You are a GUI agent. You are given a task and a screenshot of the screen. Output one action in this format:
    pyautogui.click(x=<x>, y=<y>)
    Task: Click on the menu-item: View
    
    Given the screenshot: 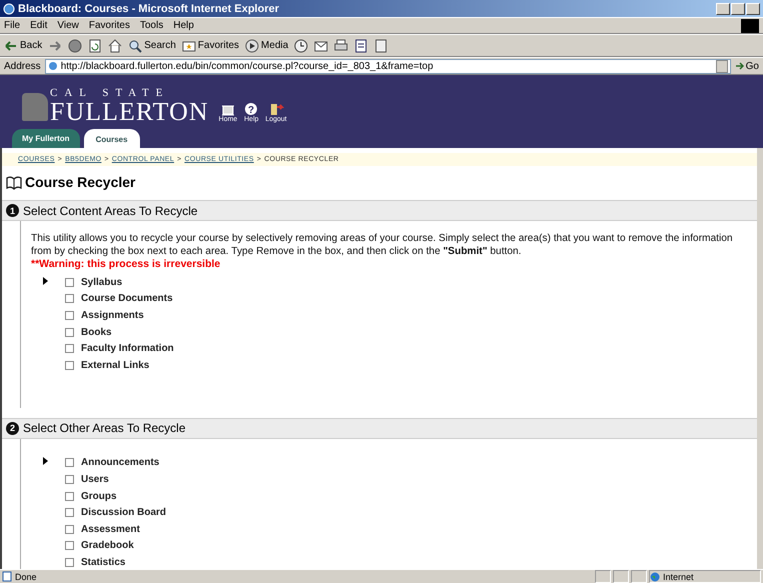 What is the action you would take?
    pyautogui.click(x=68, y=25)
    